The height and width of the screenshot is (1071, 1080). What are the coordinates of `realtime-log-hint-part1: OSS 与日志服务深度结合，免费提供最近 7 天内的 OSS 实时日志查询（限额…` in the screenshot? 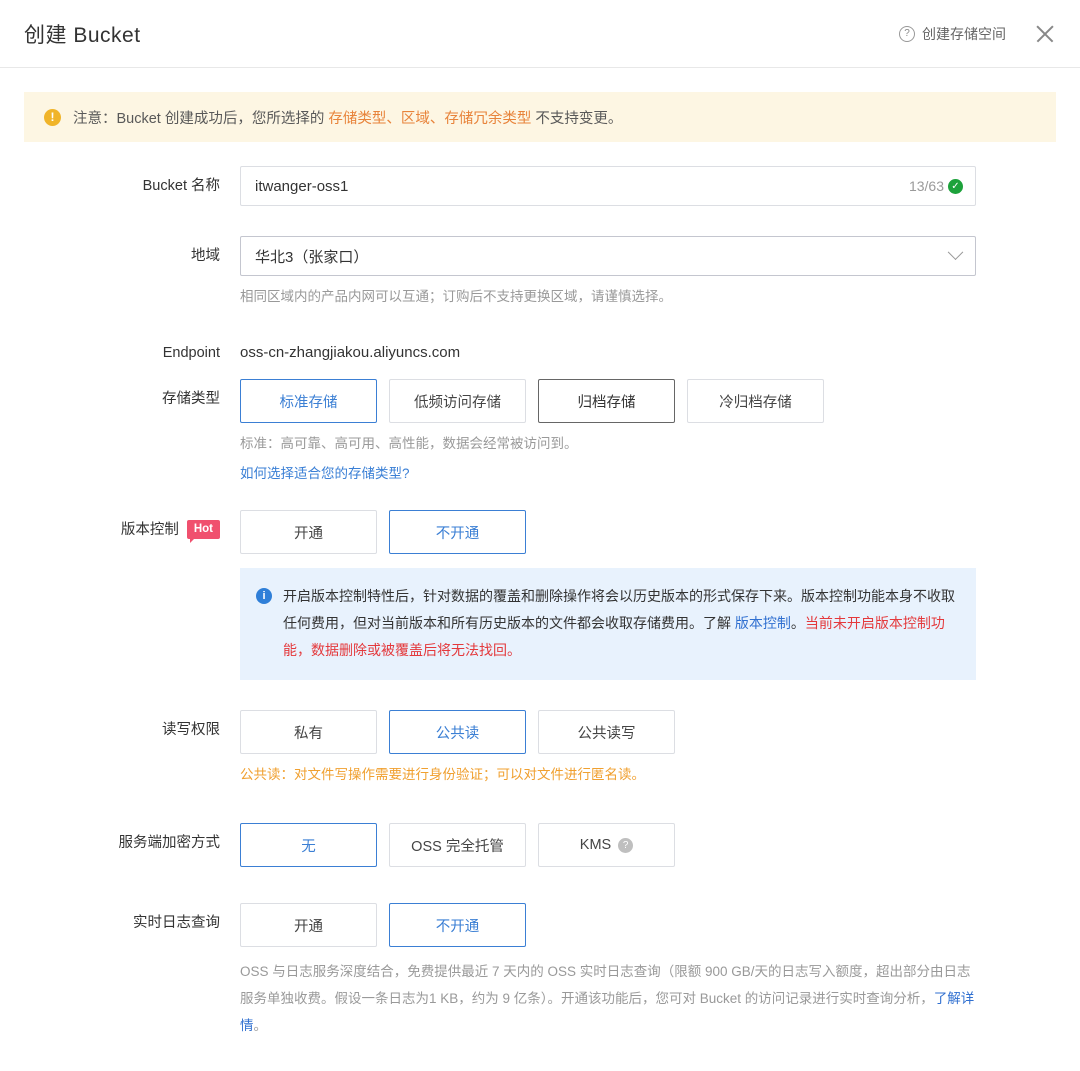 It's located at (605, 985).